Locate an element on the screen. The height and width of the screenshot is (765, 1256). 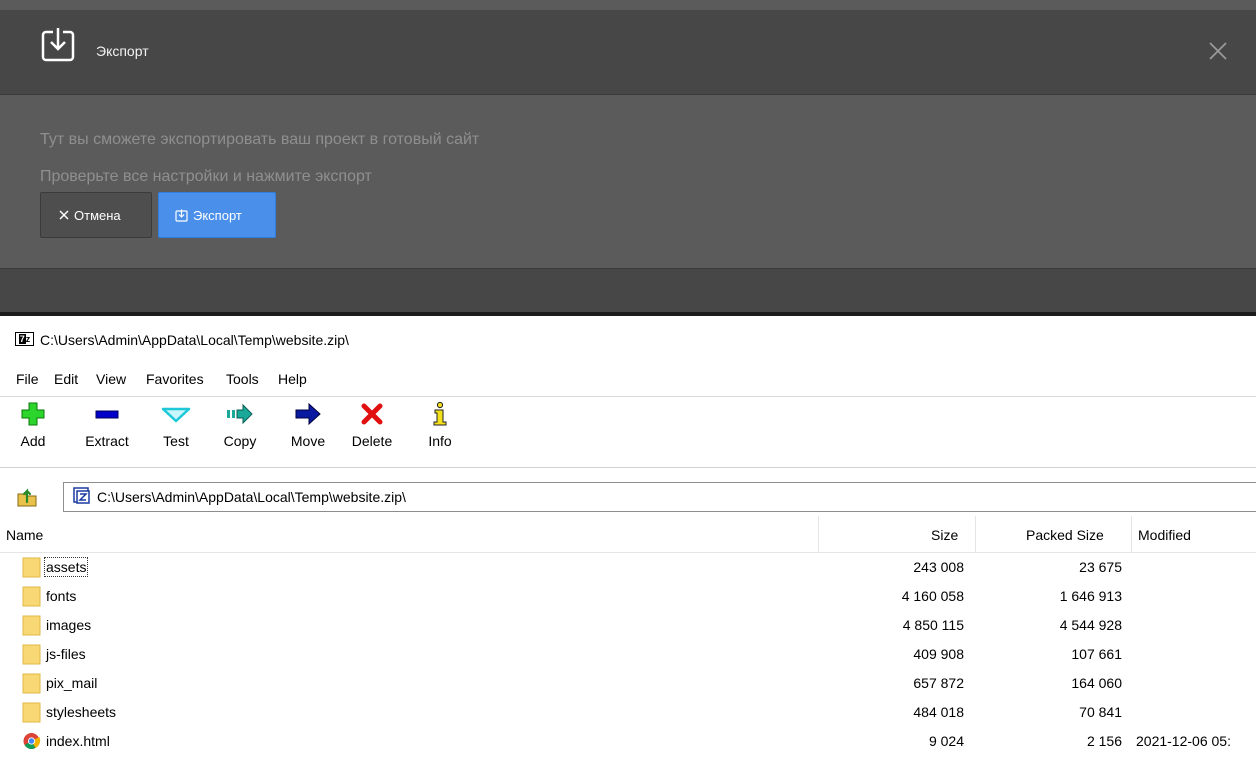
delete-button: Delete is located at coordinates (372, 433).